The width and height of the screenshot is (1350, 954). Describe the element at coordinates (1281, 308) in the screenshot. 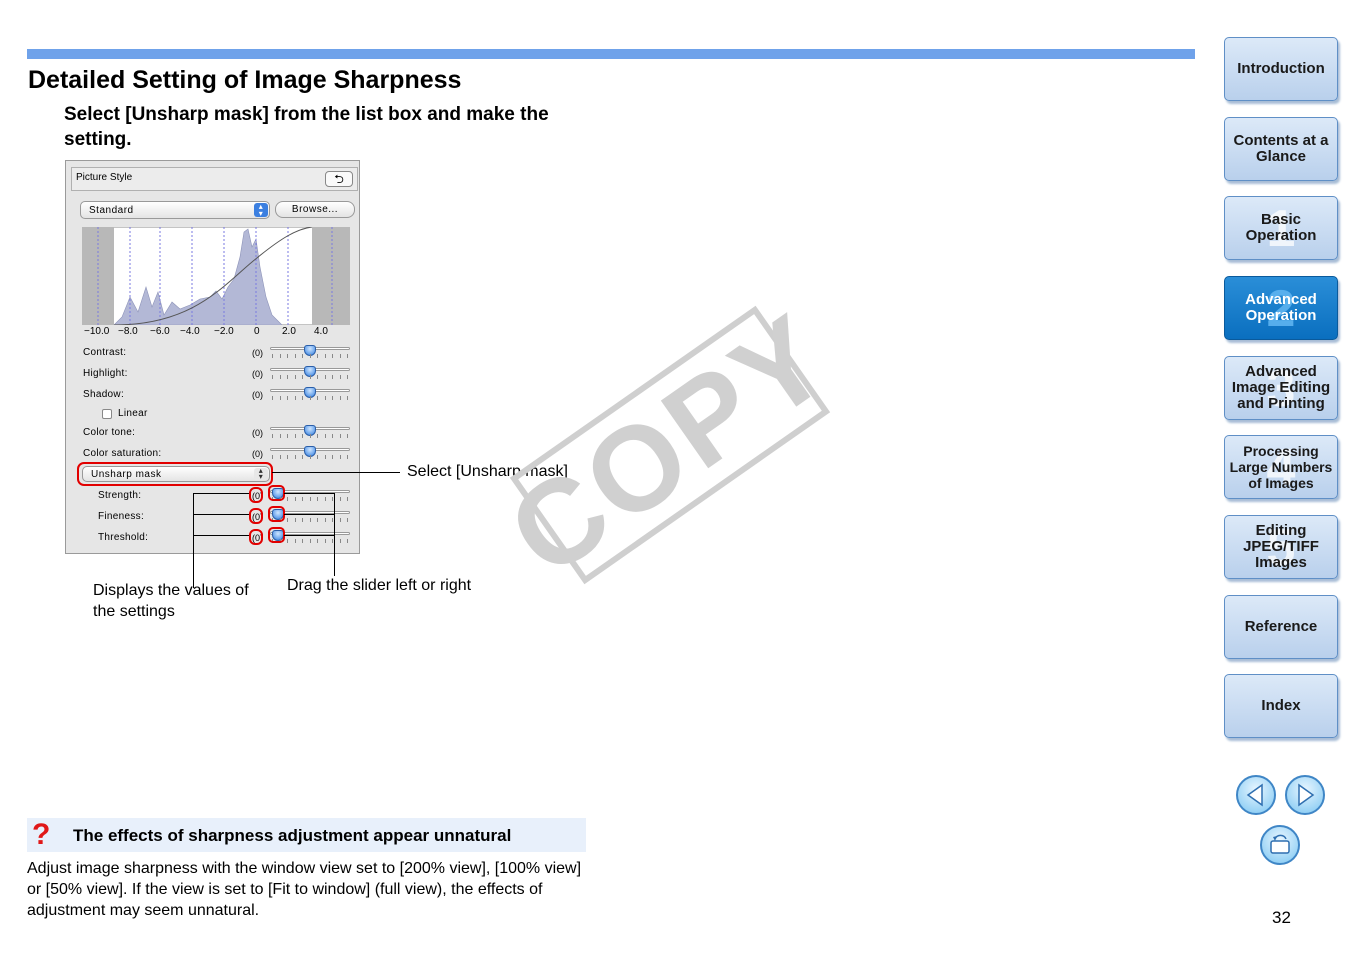

I see `nav-advanced-operation: 2 Advanced Operation` at that location.